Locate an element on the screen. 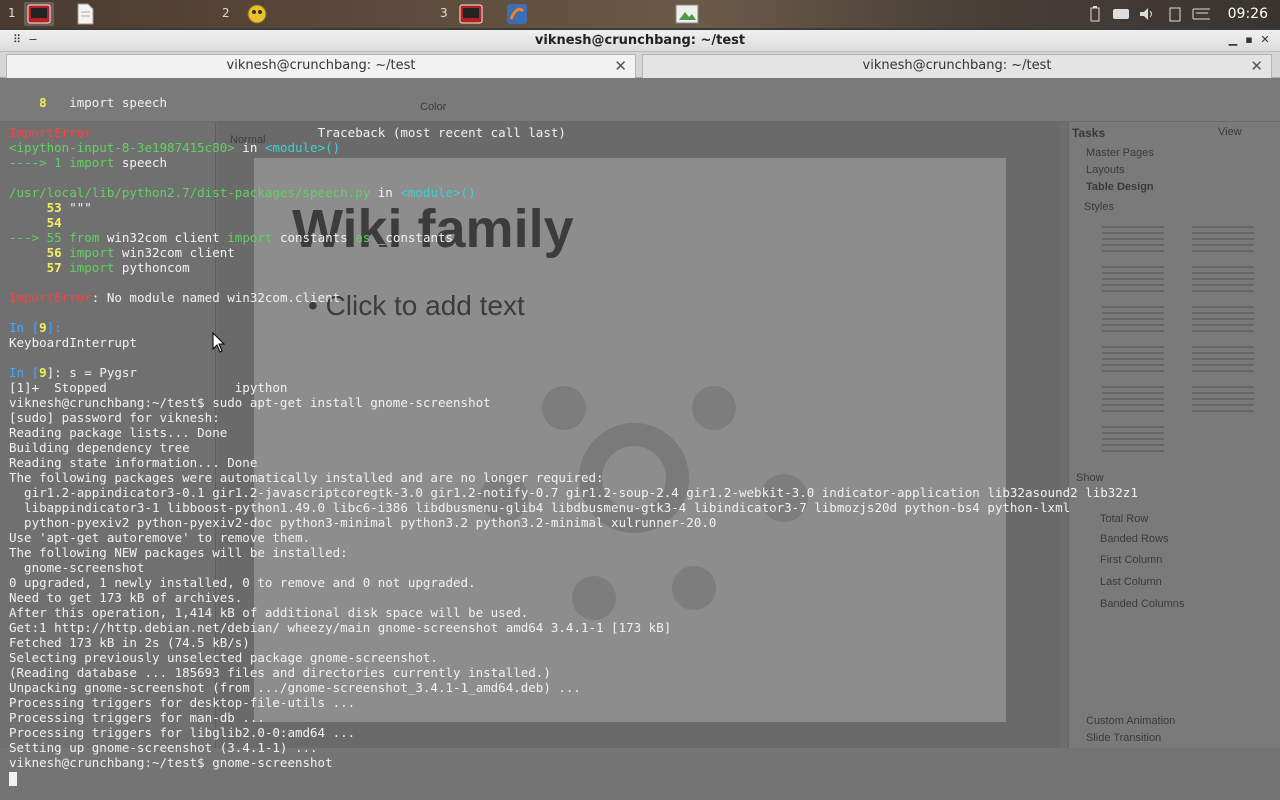 The width and height of the screenshot is (1280, 800). clock: 09:26 is located at coordinates (1248, 14).